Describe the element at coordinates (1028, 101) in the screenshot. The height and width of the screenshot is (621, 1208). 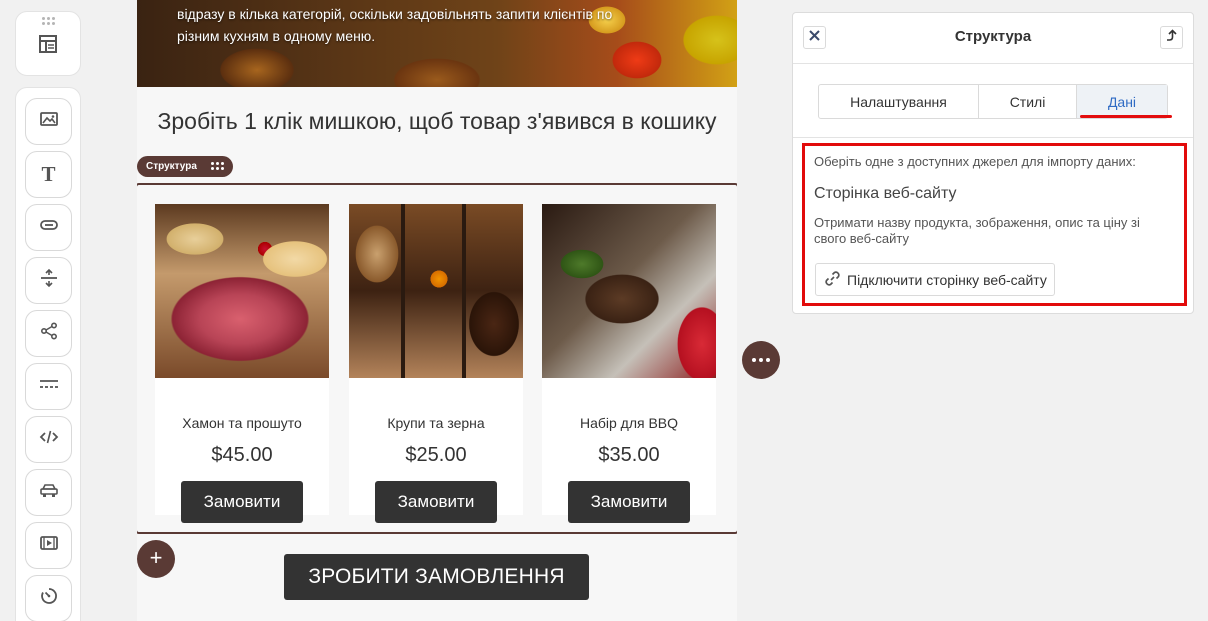
I see `tab-styles: Стилі` at that location.